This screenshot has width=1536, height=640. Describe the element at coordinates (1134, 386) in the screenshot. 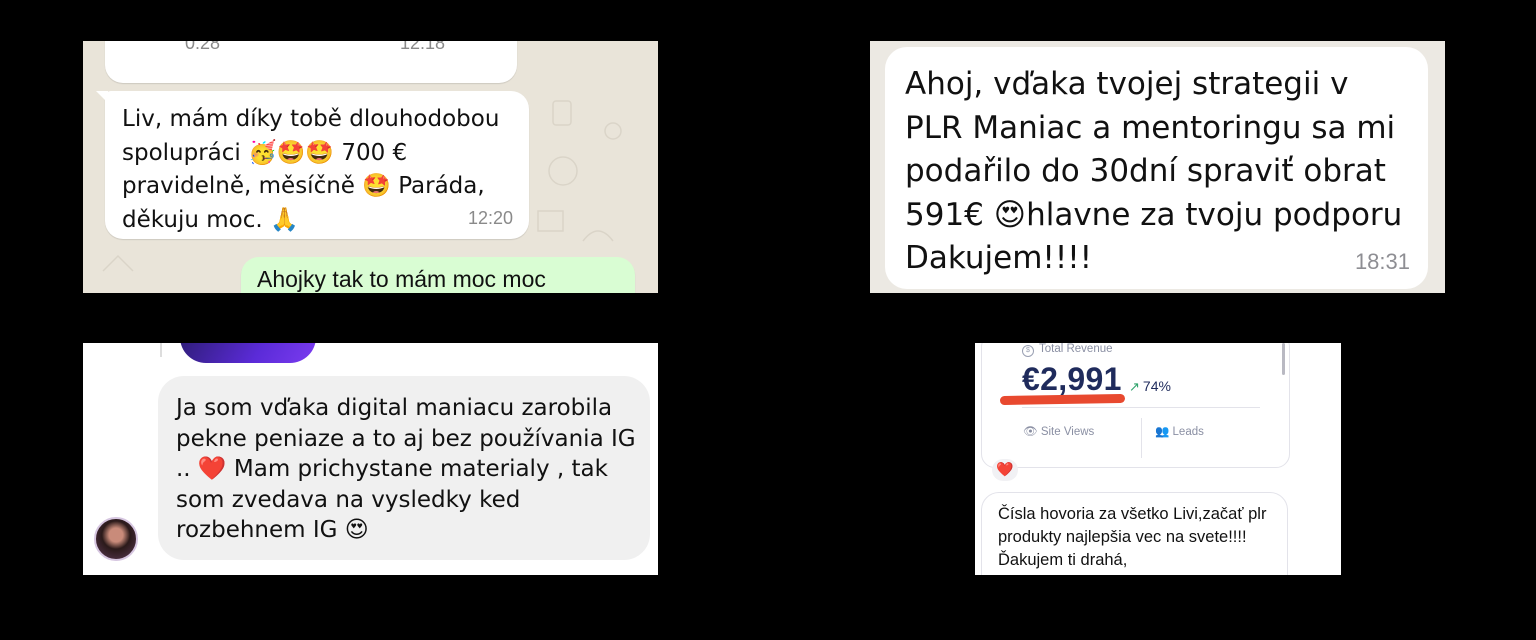

I see `trend-up-icon: ↗` at that location.